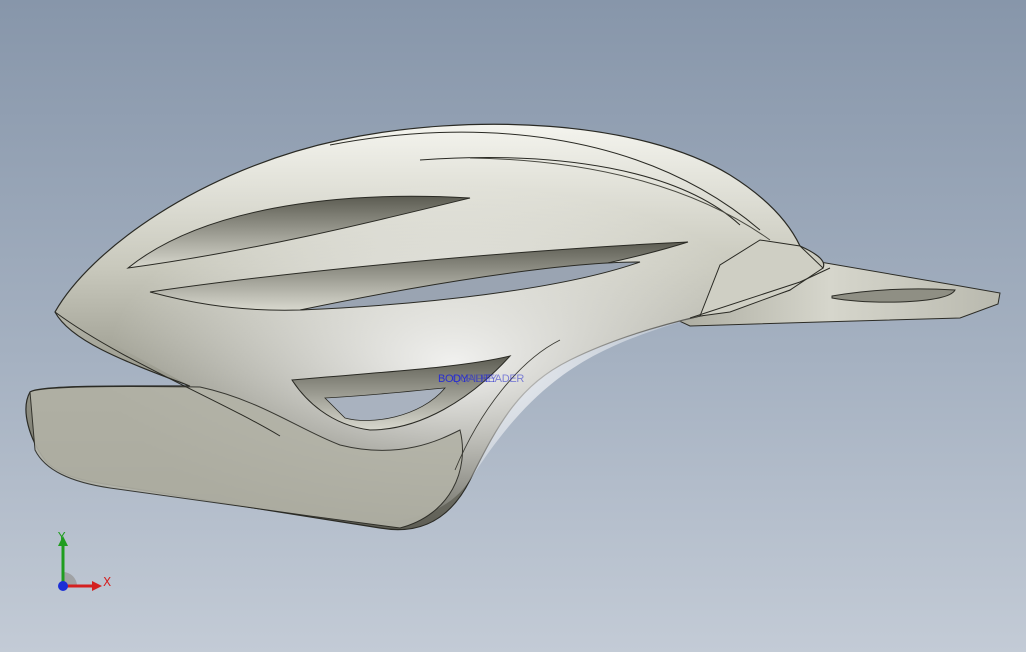 The image size is (1026, 652). What do you see at coordinates (502, 379) in the screenshot?
I see `model-label-header: HEADER` at bounding box center [502, 379].